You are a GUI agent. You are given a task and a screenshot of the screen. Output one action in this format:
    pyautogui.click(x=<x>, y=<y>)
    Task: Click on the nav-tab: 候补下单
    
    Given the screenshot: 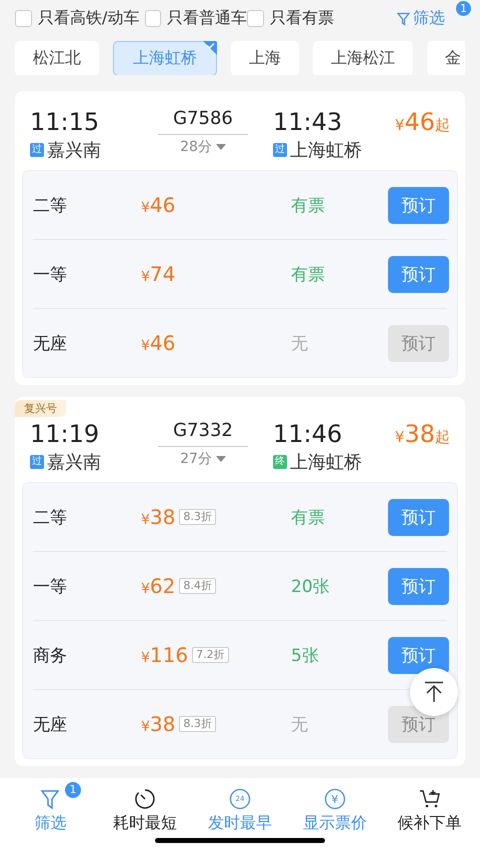 What is the action you would take?
    pyautogui.click(x=429, y=815)
    